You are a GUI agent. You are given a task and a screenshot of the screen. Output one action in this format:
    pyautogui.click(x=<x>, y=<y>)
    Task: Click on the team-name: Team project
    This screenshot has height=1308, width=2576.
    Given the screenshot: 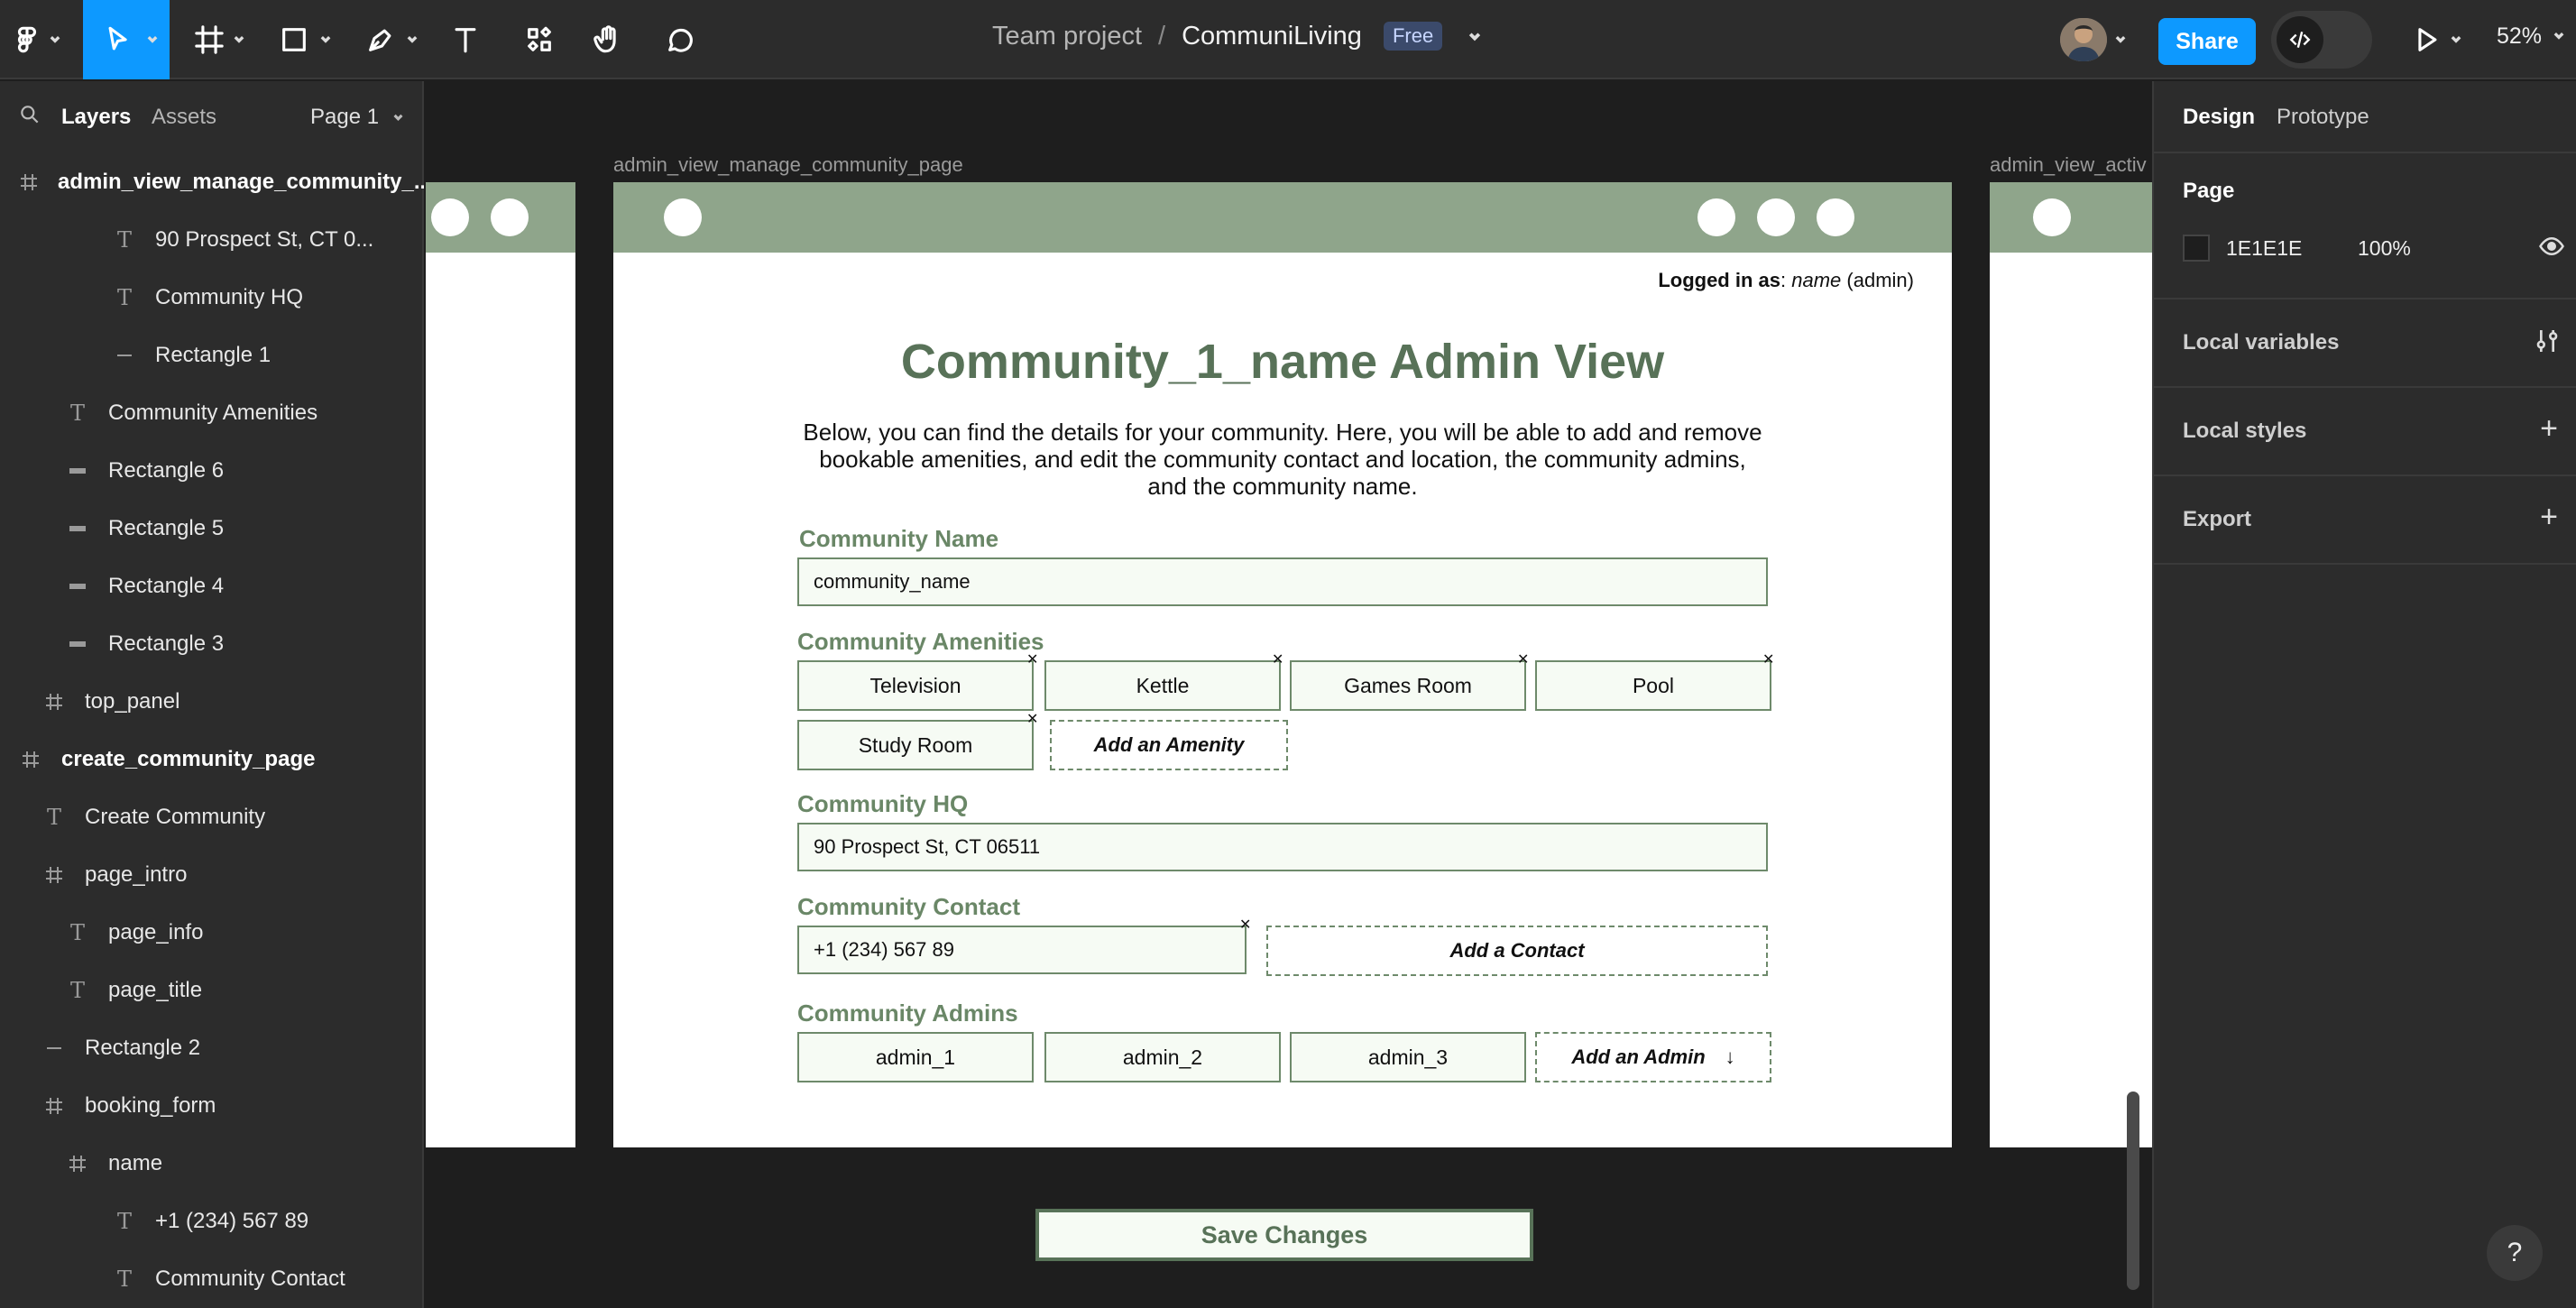 What is the action you would take?
    pyautogui.click(x=1067, y=37)
    